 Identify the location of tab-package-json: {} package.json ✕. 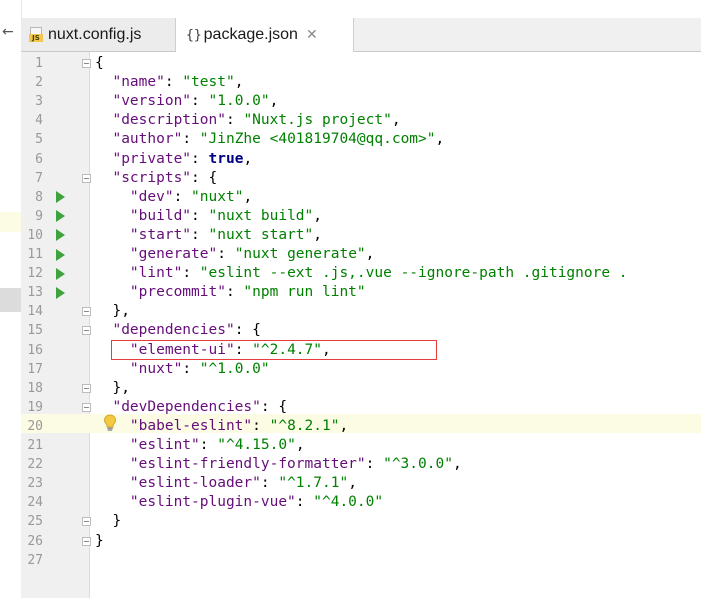
(265, 35).